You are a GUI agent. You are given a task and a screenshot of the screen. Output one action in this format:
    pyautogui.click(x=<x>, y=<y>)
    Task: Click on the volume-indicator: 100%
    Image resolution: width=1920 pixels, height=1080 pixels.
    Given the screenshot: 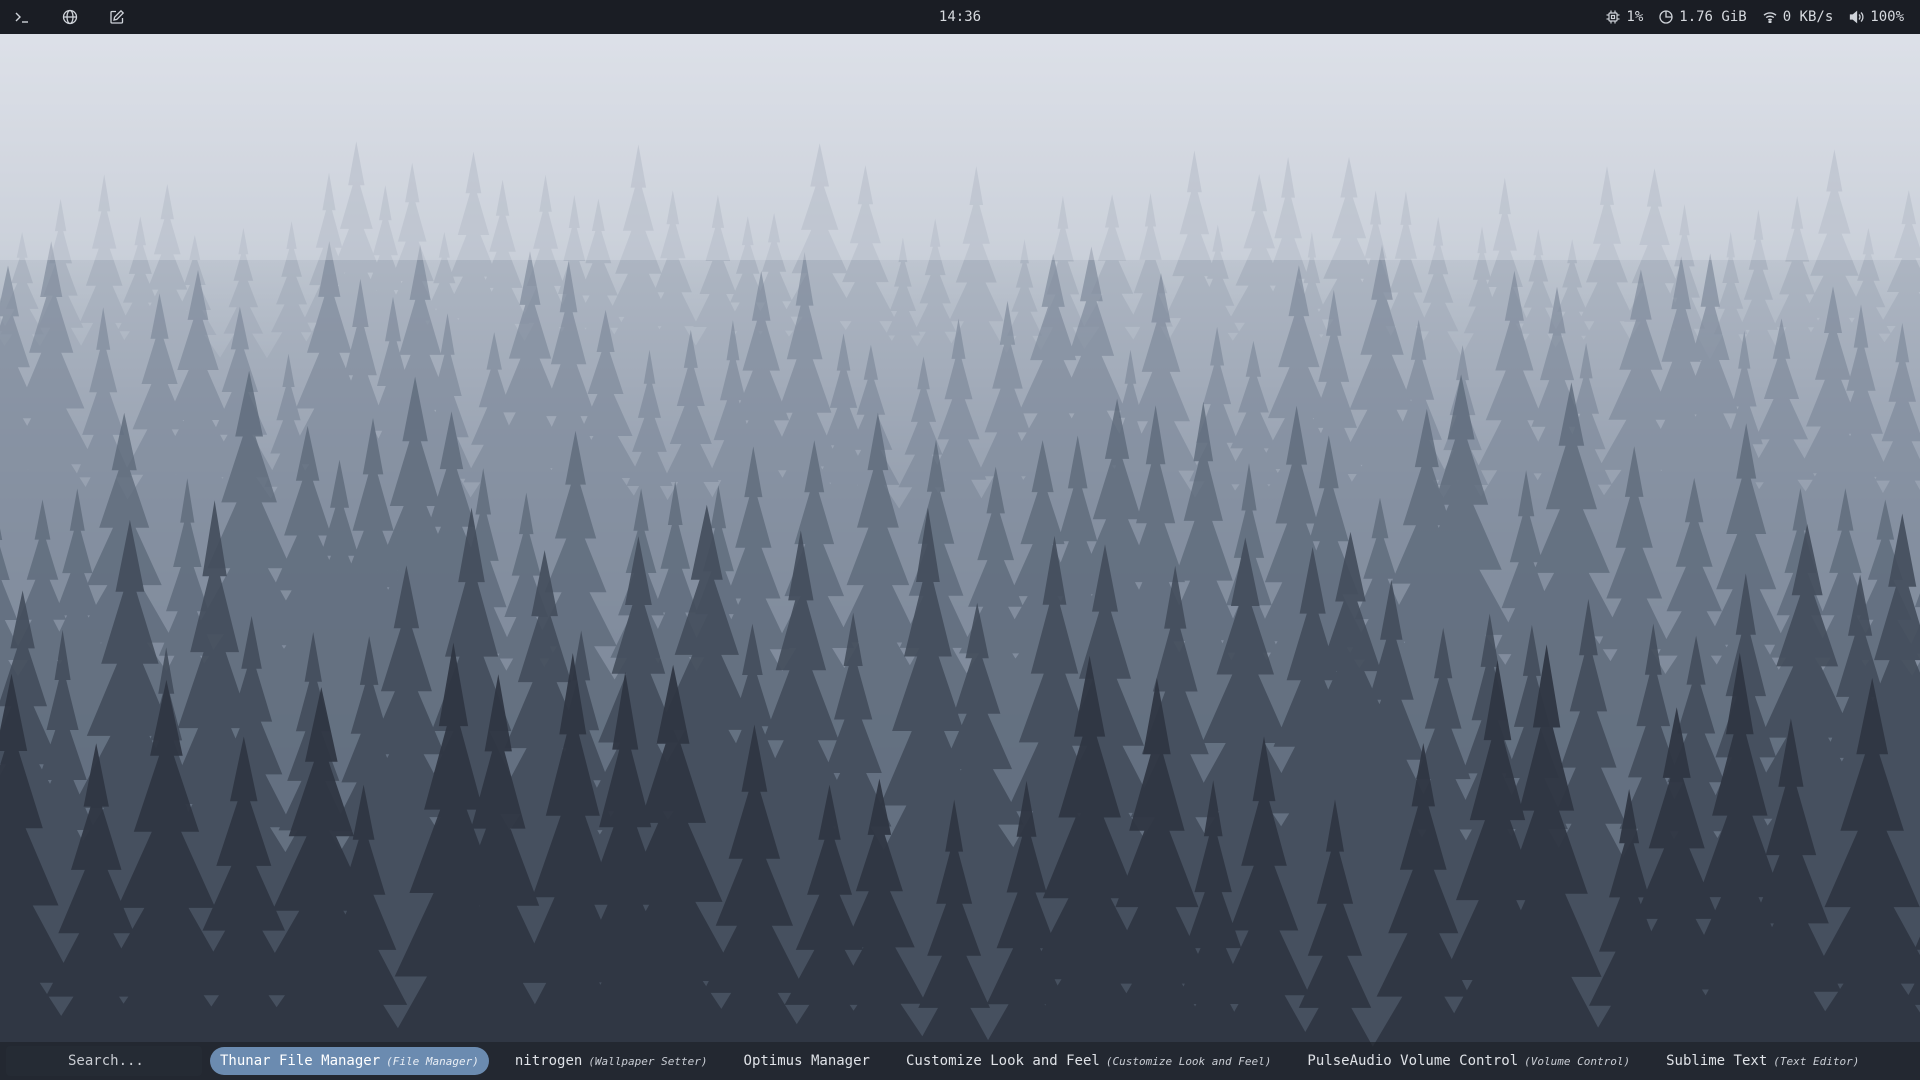 What is the action you would take?
    pyautogui.click(x=1876, y=17)
    